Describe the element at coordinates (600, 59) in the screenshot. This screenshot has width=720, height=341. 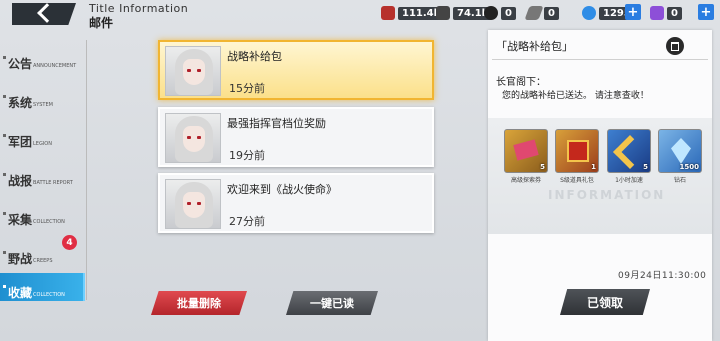
I see `divider` at that location.